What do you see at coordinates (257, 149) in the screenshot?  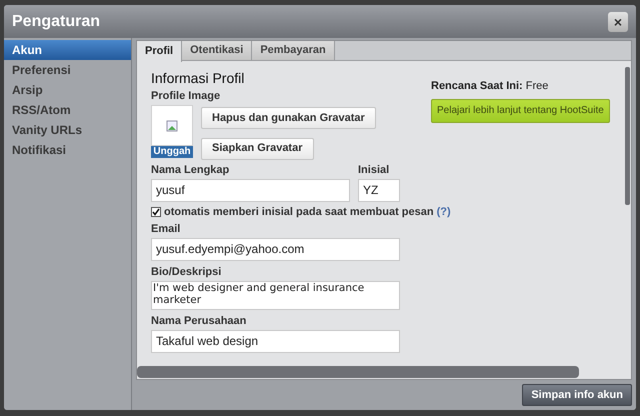 I see `gravatar-button: Siapkan Gravatar` at bounding box center [257, 149].